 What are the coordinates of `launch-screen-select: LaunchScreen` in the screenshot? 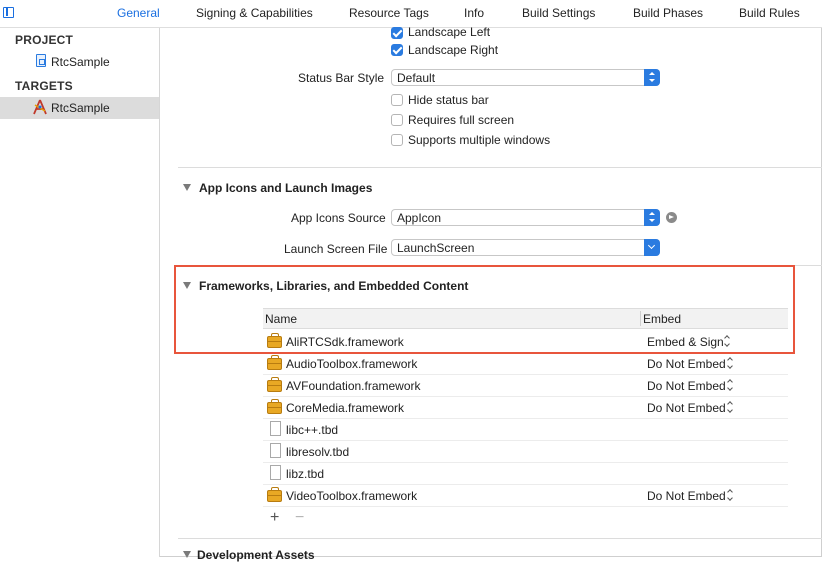 It's located at (525, 247).